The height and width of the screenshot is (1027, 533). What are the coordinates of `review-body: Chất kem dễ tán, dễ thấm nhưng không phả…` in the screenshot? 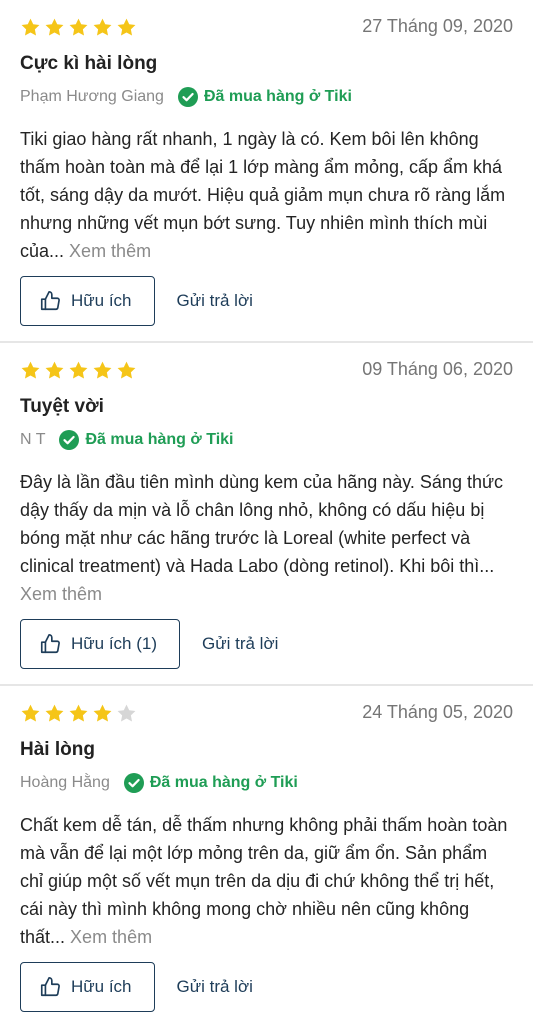 It's located at (267, 881).